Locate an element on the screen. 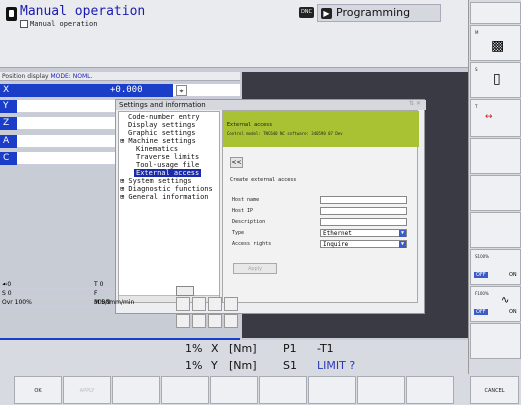 The height and width of the screenshot is (405, 521). limit-warning: LIMIT ? is located at coordinates (336, 365).